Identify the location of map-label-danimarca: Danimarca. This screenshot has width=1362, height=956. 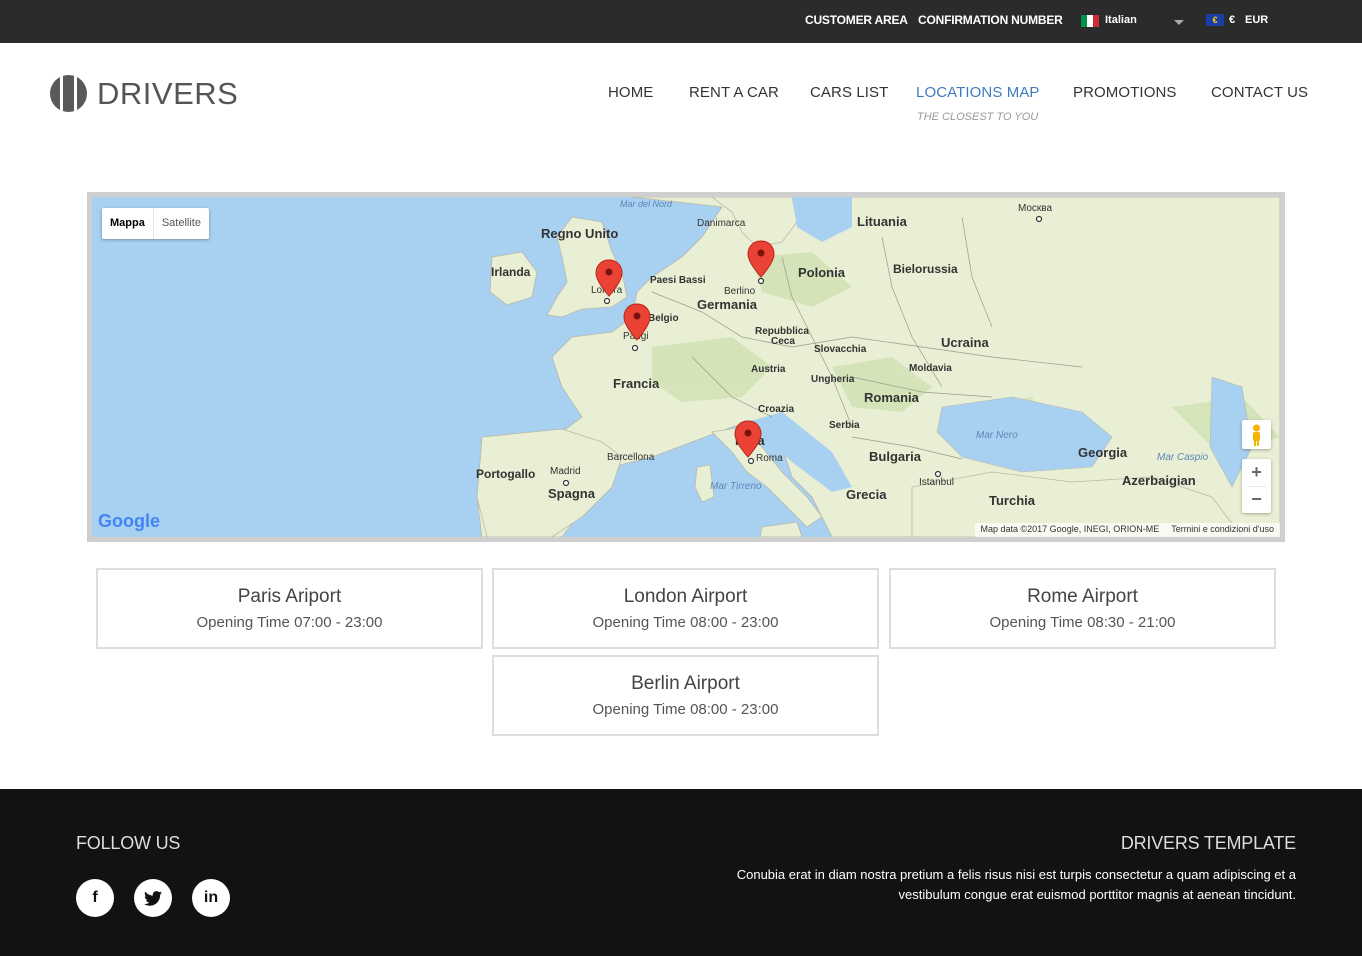
(721, 223).